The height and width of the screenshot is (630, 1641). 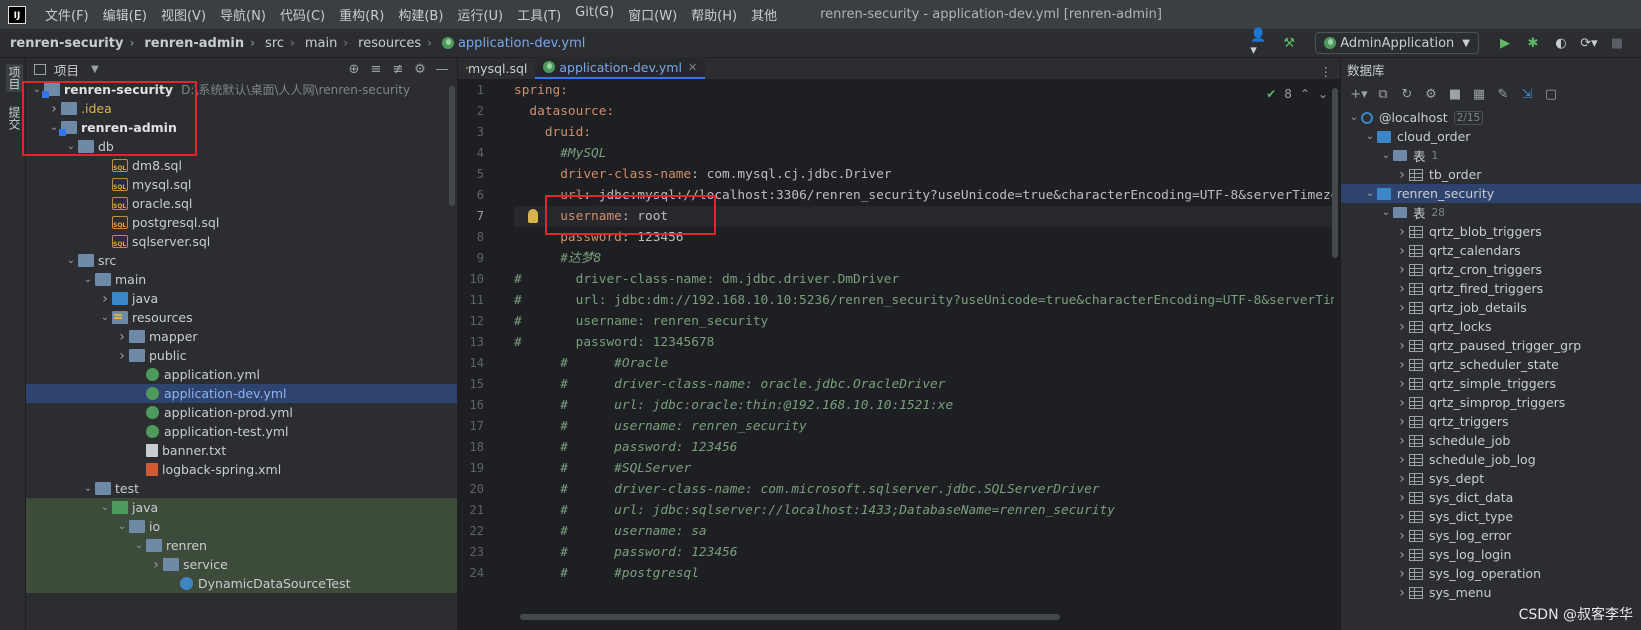 What do you see at coordinates (1589, 43) in the screenshot?
I see `profile-icon: ⟳▾` at bounding box center [1589, 43].